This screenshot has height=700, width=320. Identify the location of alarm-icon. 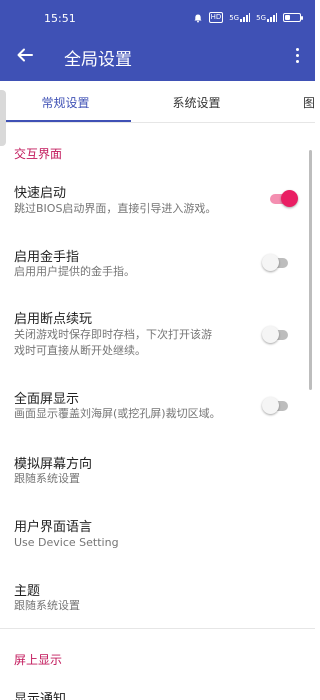
(198, 18).